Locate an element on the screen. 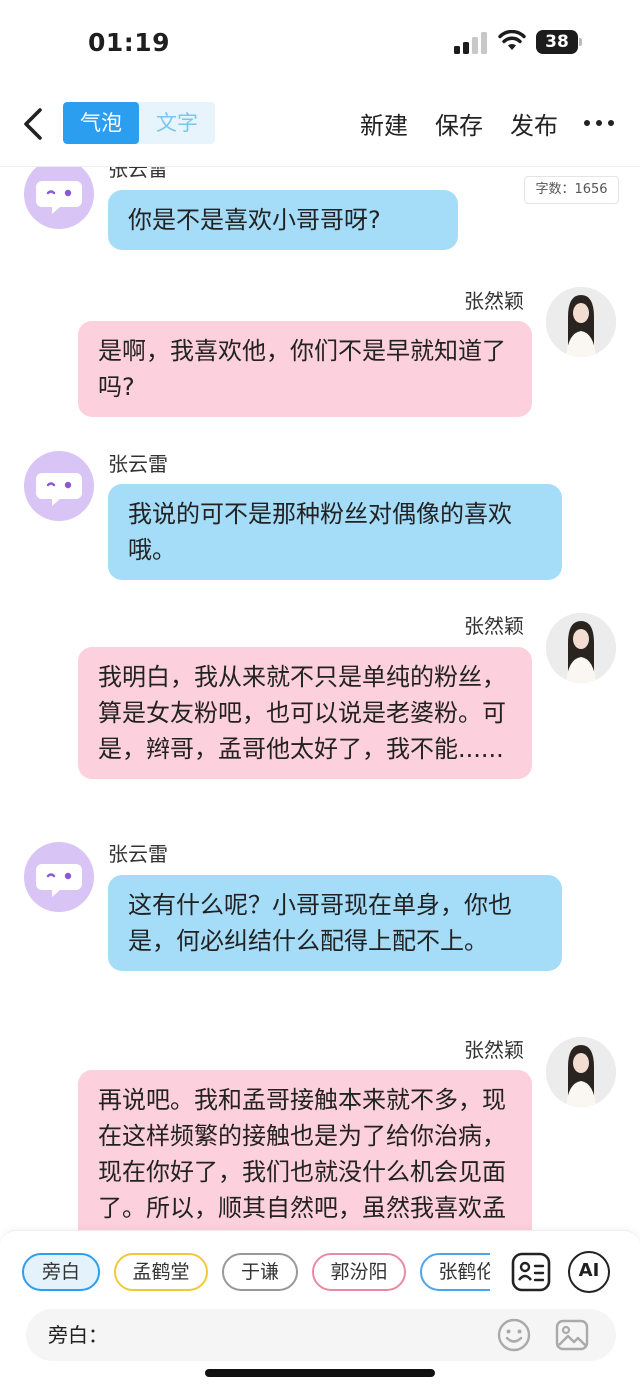  wifi-icon is located at coordinates (512, 40).